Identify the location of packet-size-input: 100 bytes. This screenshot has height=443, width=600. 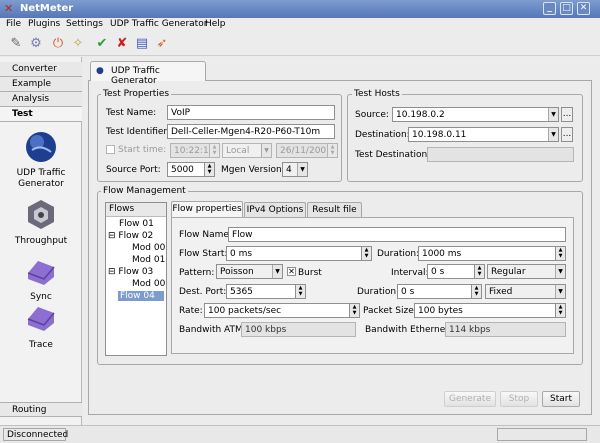
(485, 310).